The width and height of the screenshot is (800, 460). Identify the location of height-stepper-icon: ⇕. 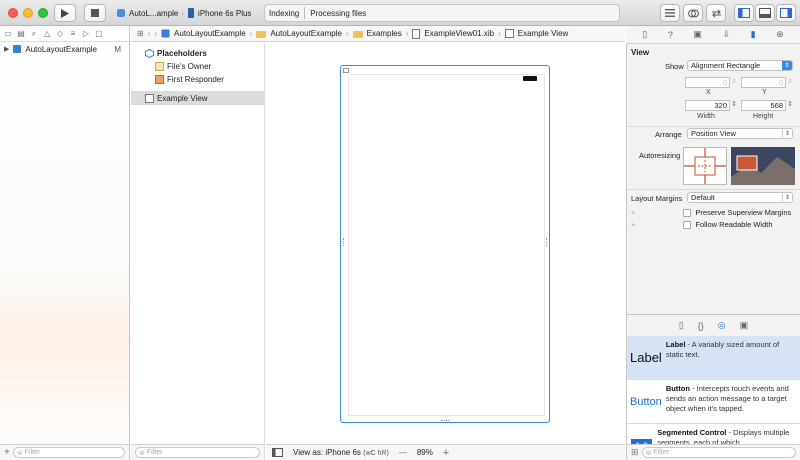
(790, 104).